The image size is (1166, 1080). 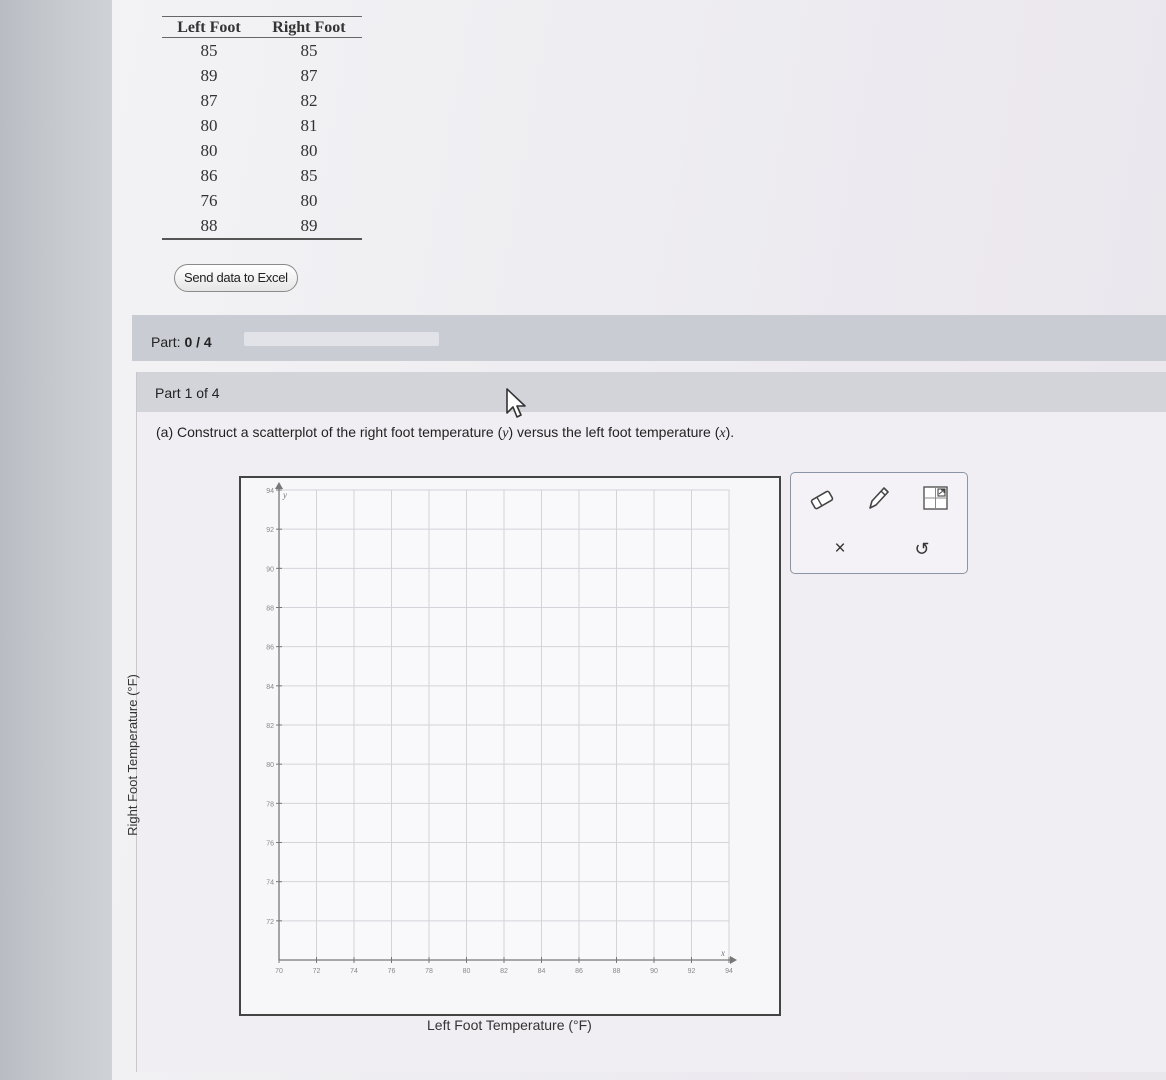 I want to click on x-tick-label: 86, so click(x=579, y=971).